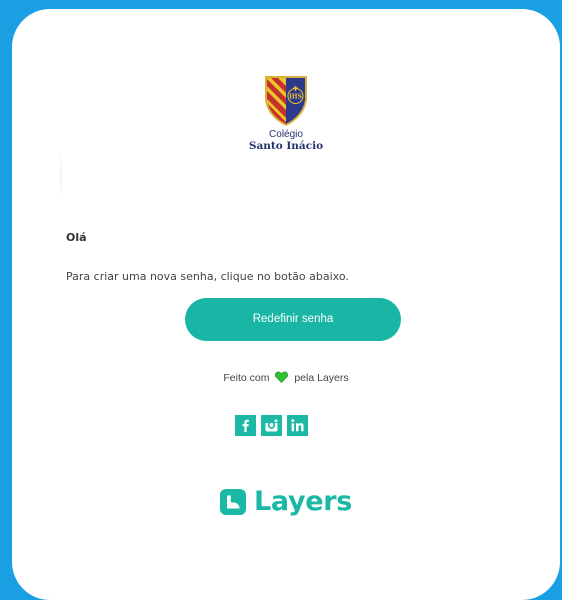 The width and height of the screenshot is (562, 600). What do you see at coordinates (61, 175) in the screenshot?
I see `header-image-edge` at bounding box center [61, 175].